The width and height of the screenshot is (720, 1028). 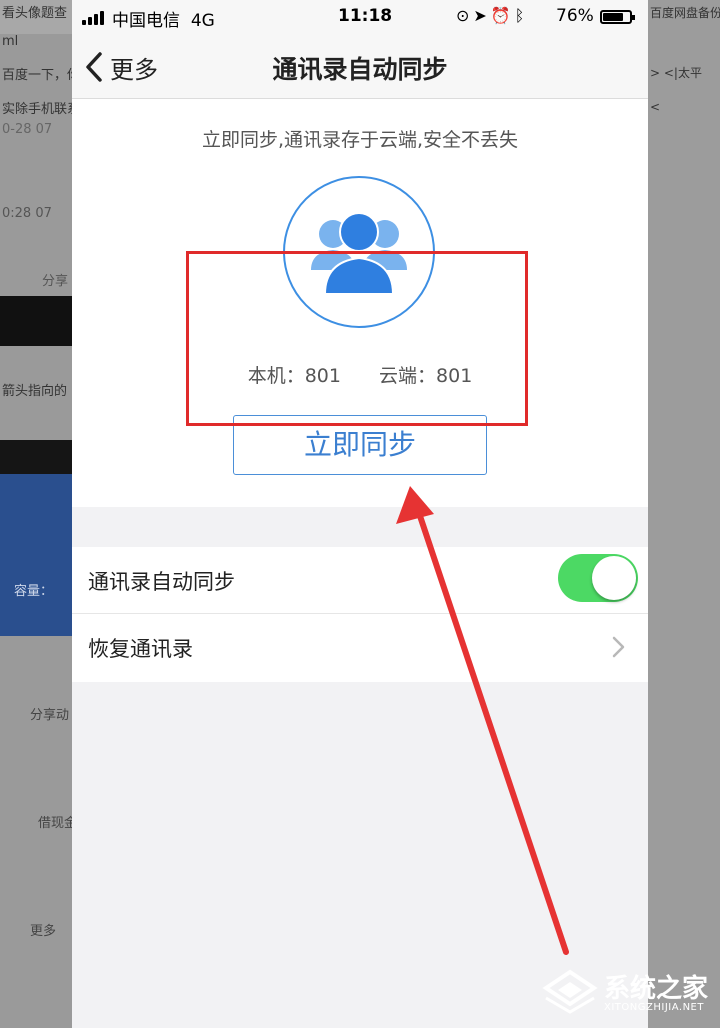 I want to click on bg-text: 借现金, so click(x=55, y=823).